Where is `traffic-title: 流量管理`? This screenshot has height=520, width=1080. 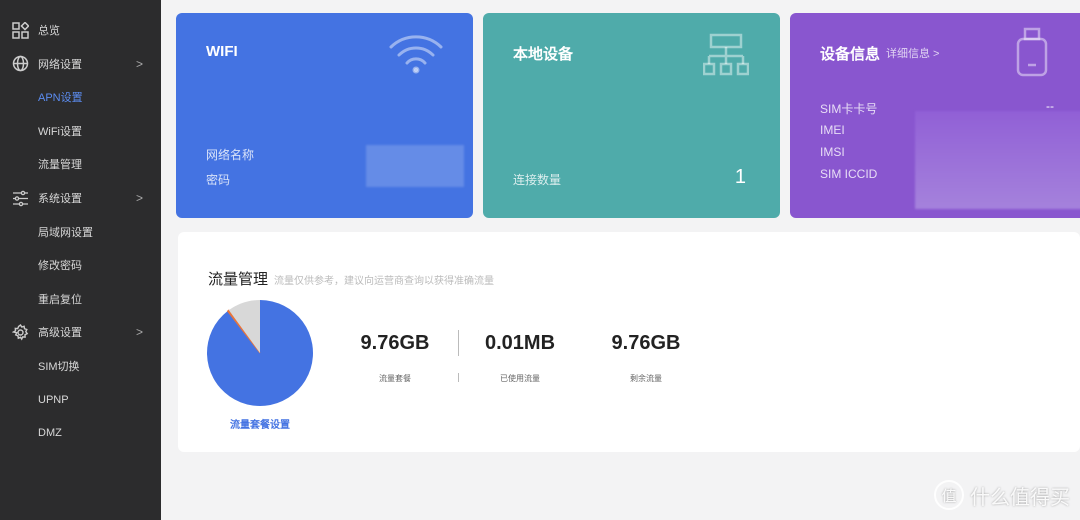
traffic-title: 流量管理 is located at coordinates (238, 279).